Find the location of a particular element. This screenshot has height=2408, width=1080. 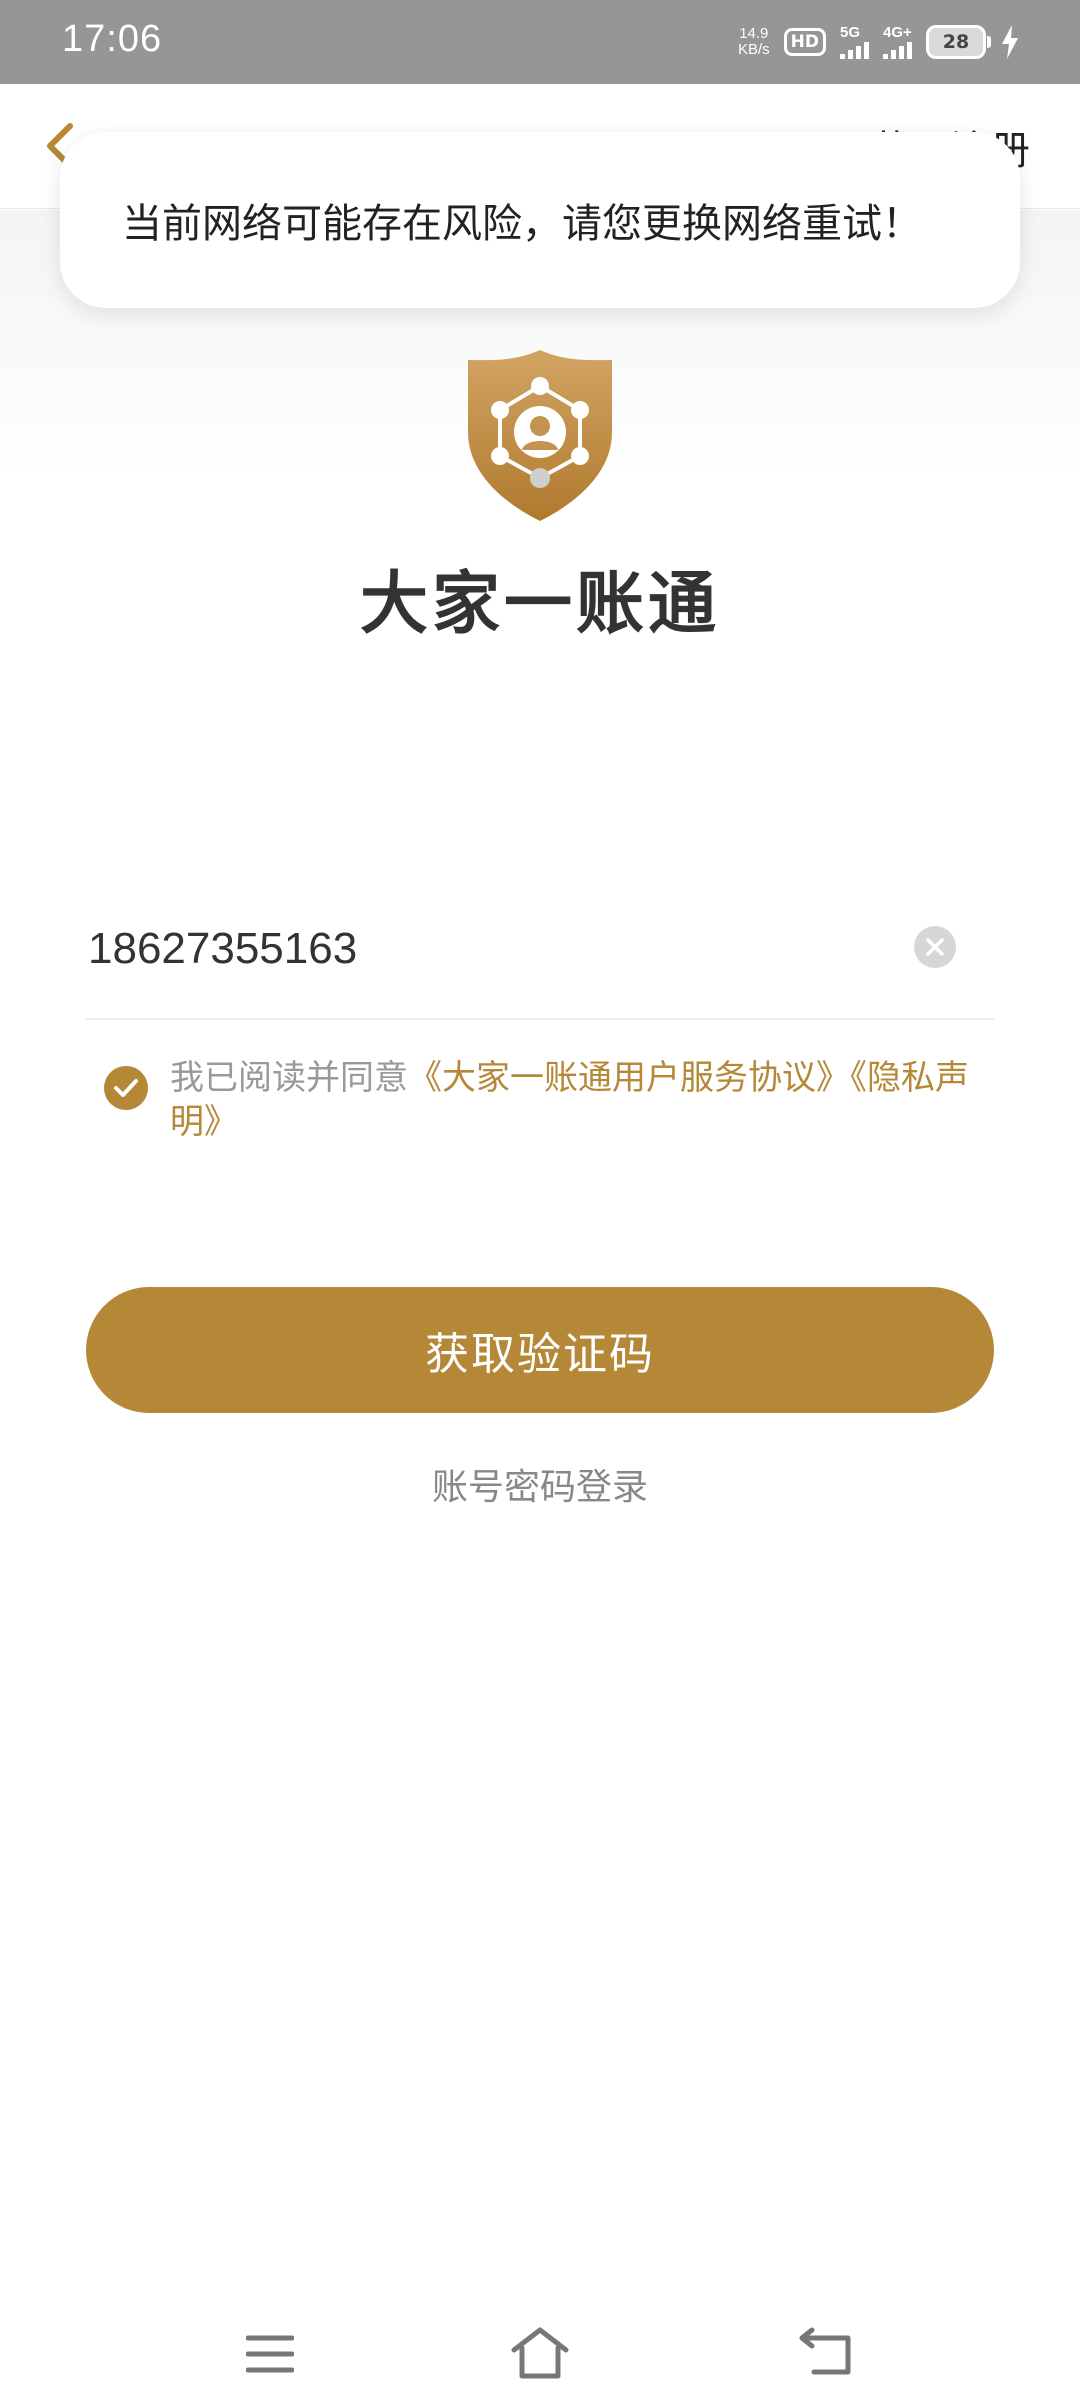

signal-5g-icon: 5G is located at coordinates (854, 42).